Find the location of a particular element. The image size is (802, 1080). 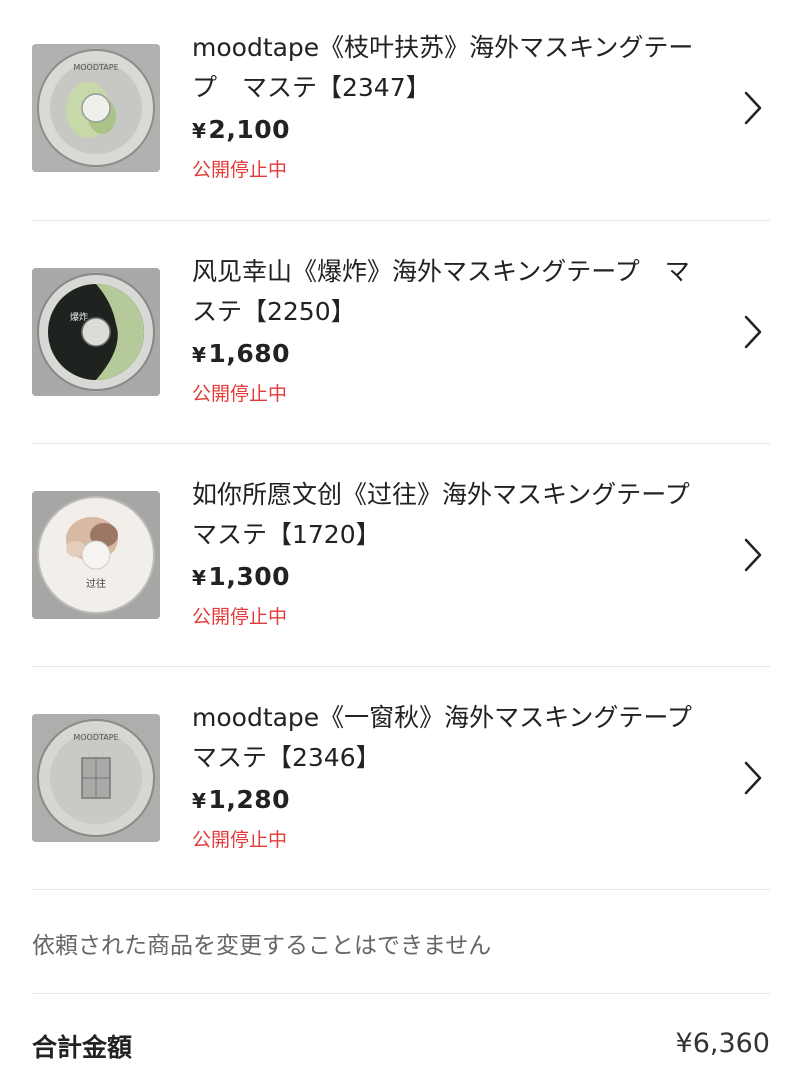

change-notice-text: 依頼された商品を変更することはできません is located at coordinates (262, 946).